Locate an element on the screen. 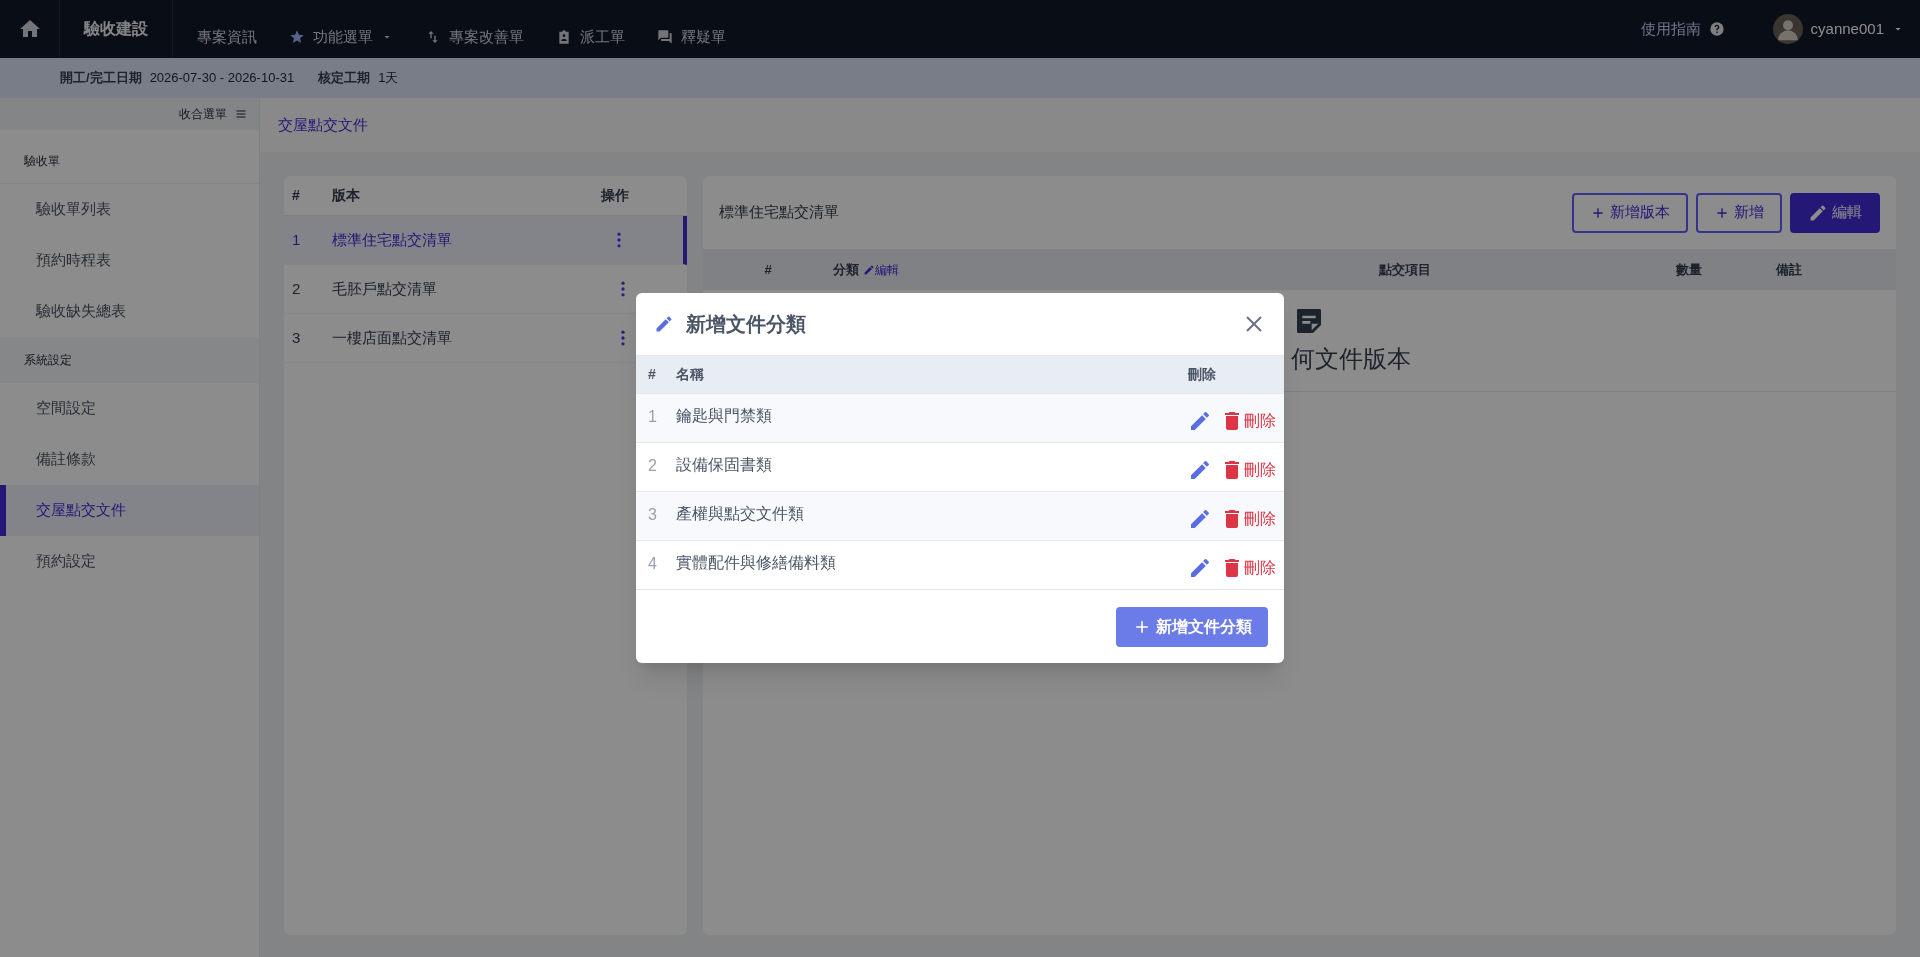 Image resolution: width=1920 pixels, height=957 pixels. version-name: 毛胚戶點交清單 is located at coordinates (385, 288).